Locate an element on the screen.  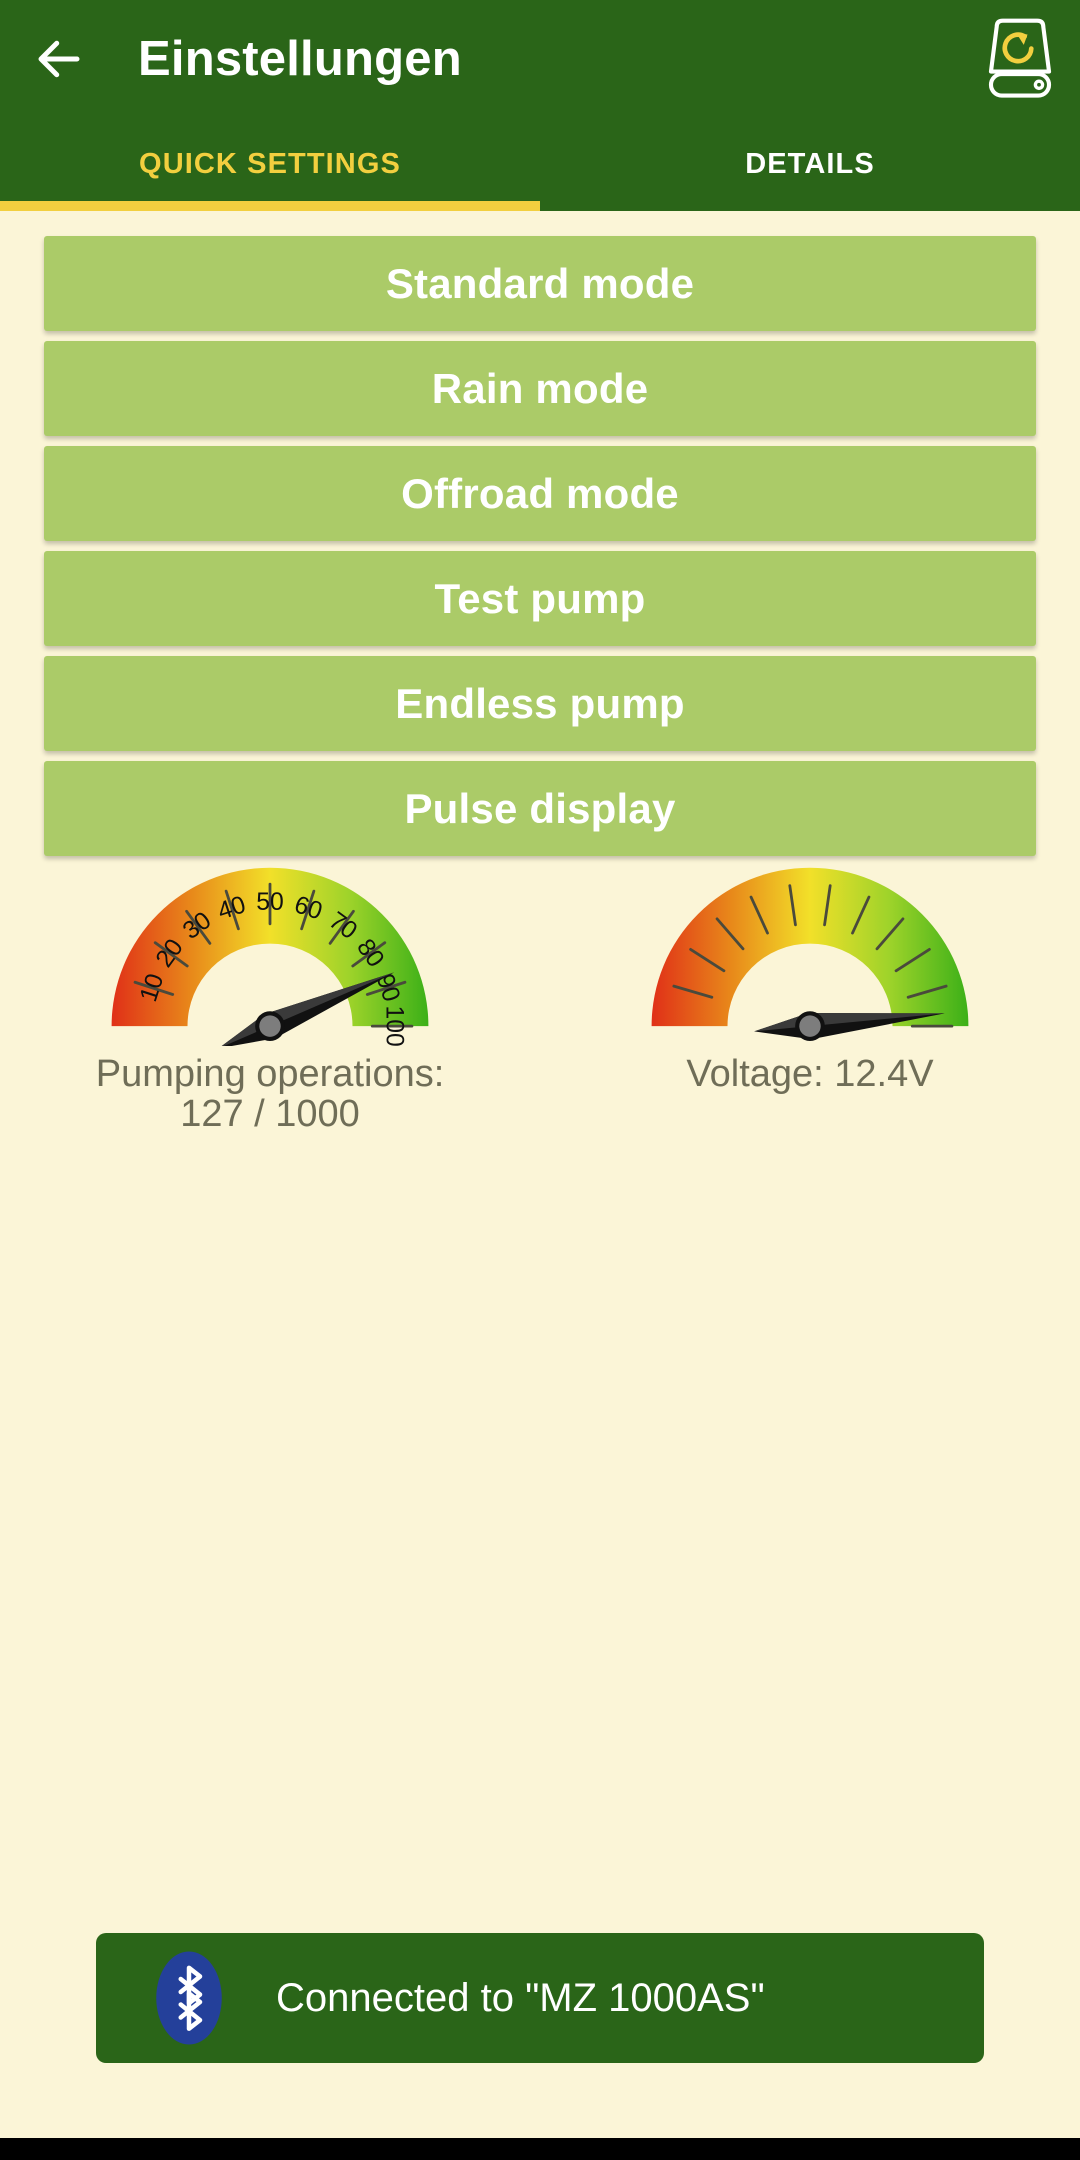
device-reset-button is located at coordinates (1020, 59).